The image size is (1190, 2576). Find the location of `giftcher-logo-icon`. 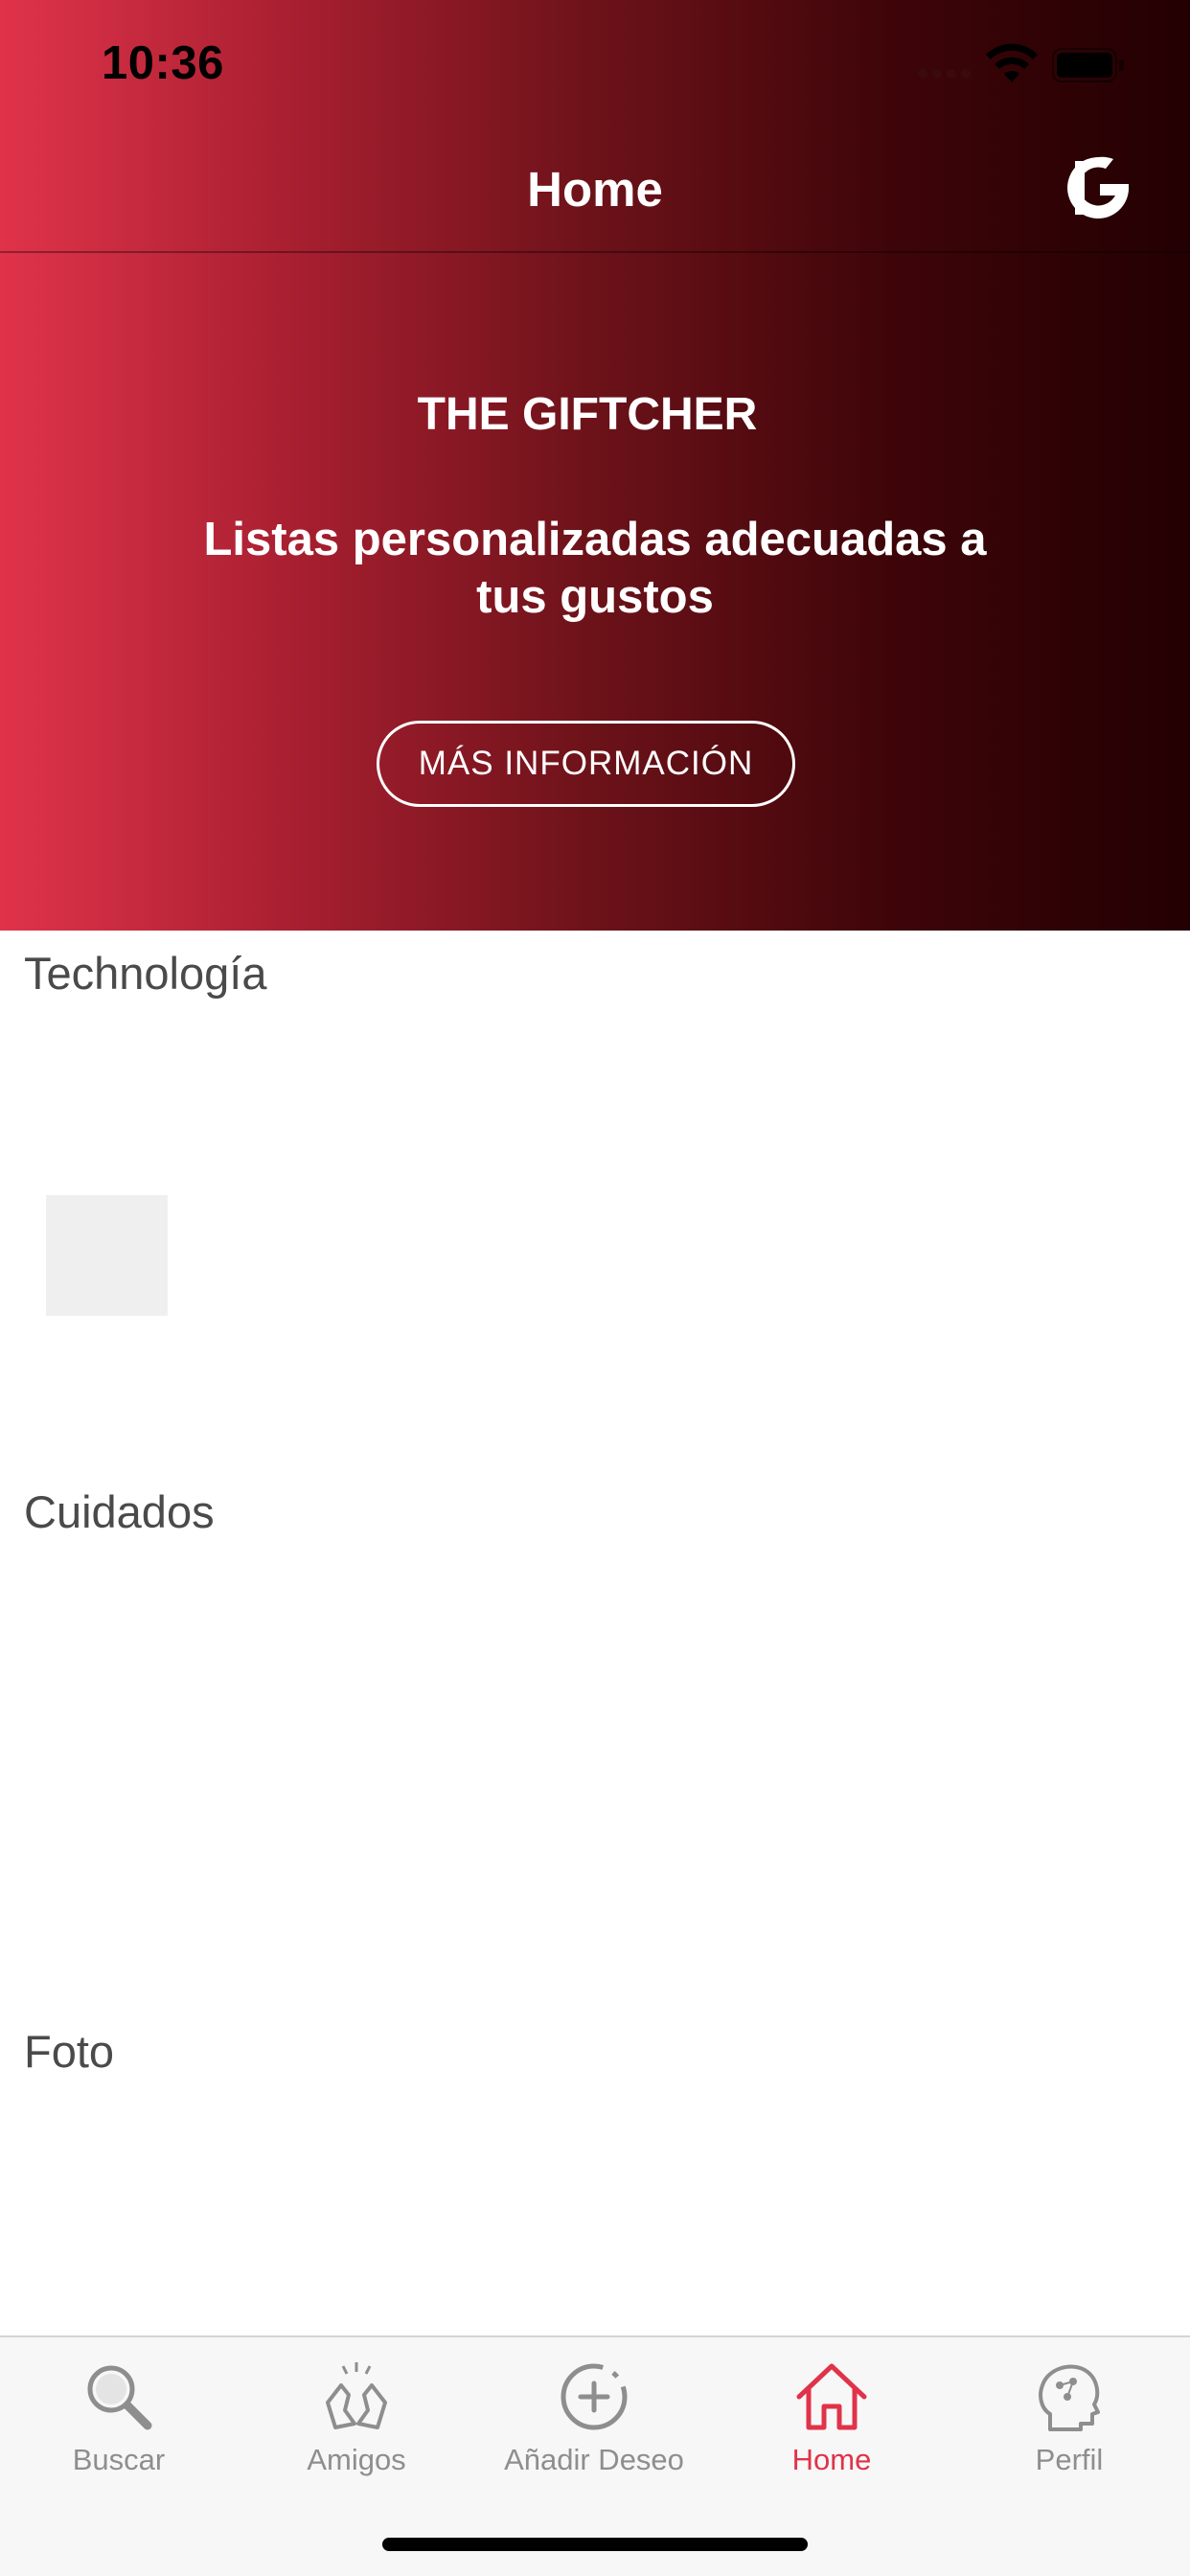

giftcher-logo-icon is located at coordinates (1098, 187).